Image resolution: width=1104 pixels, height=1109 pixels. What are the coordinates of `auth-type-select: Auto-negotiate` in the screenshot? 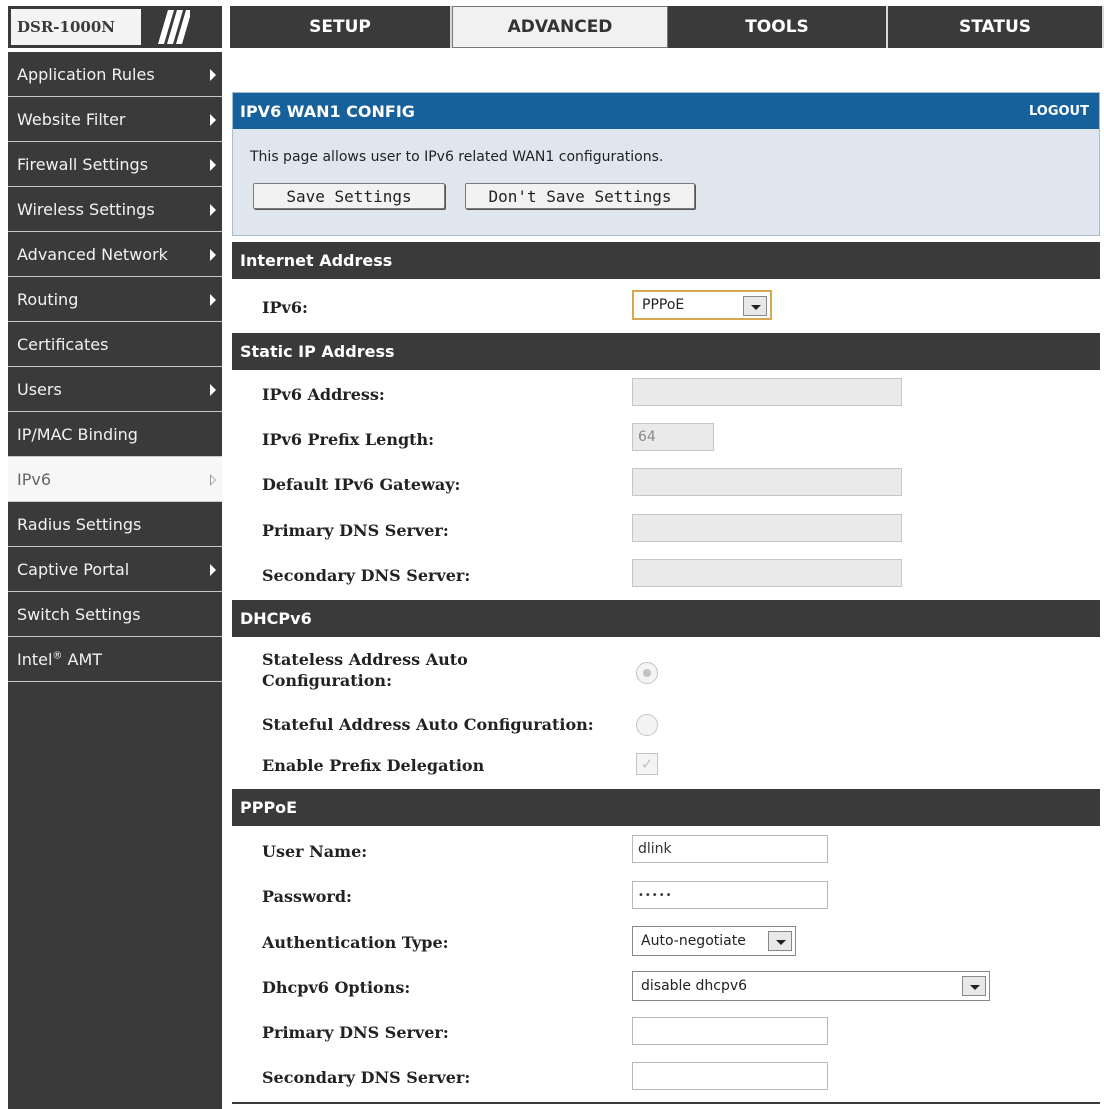 It's located at (714, 941).